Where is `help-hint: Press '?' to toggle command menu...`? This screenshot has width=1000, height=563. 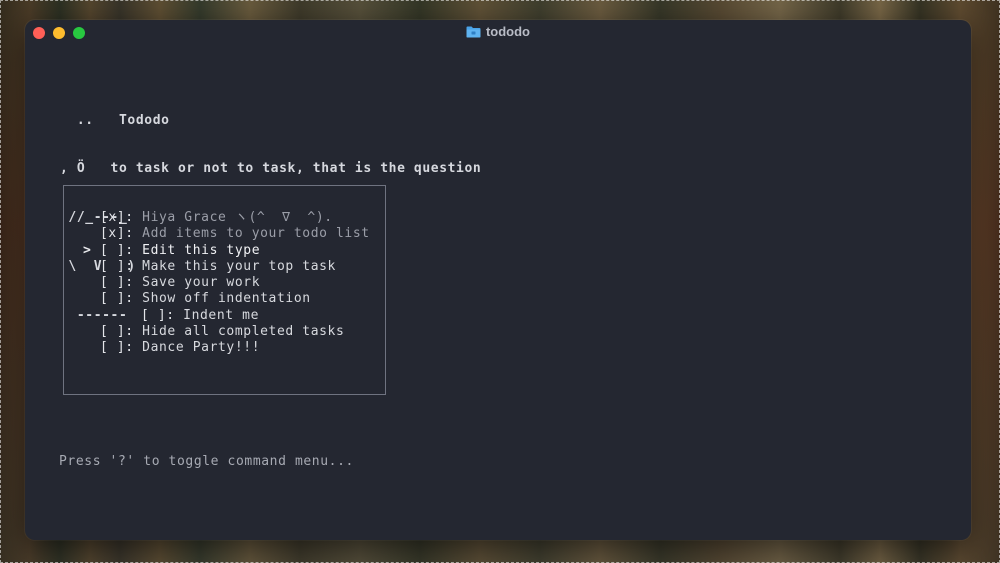 help-hint: Press '?' to toggle command menu... is located at coordinates (206, 461).